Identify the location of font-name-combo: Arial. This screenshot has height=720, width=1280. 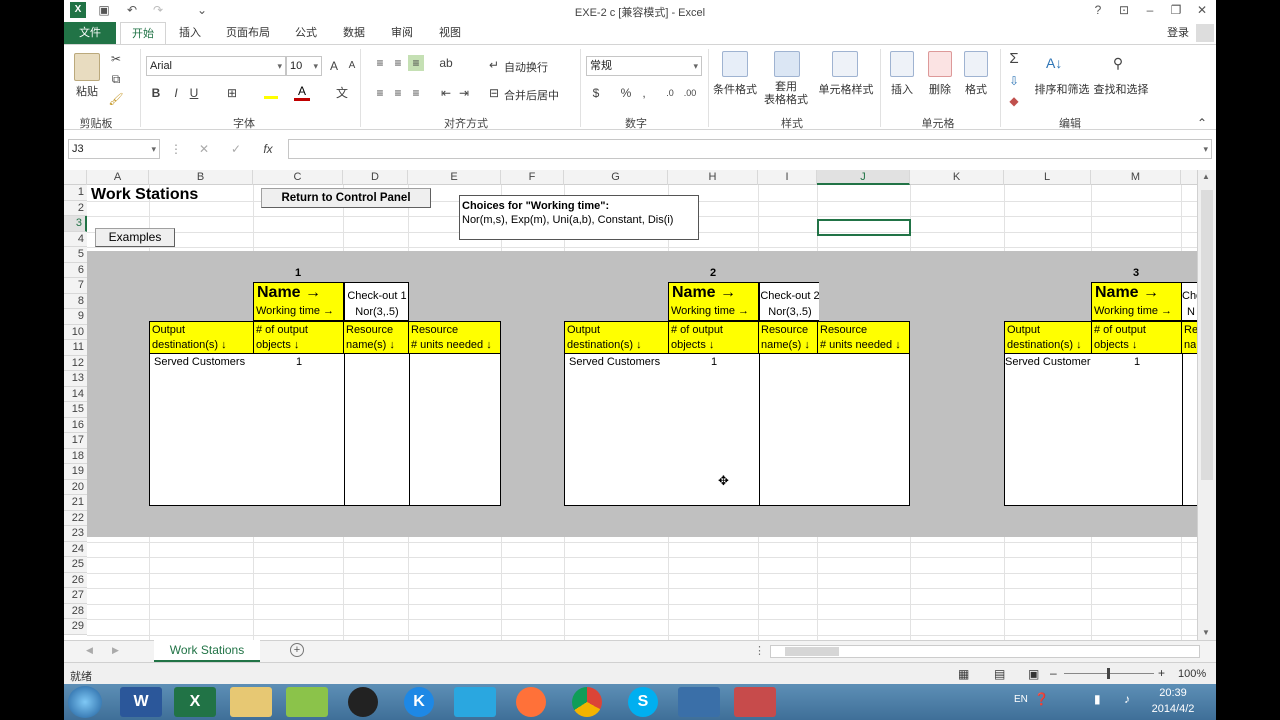
(216, 66).